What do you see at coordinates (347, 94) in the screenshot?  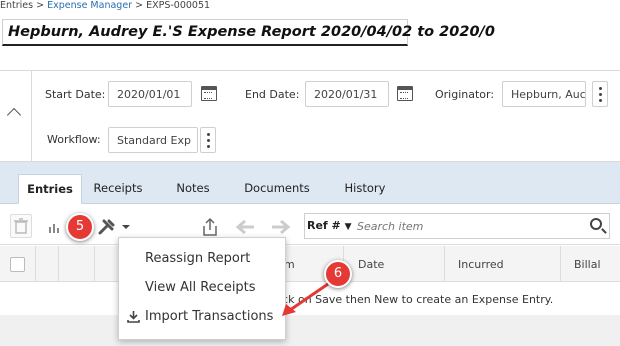 I see `end-date-field: 2020/01/31` at bounding box center [347, 94].